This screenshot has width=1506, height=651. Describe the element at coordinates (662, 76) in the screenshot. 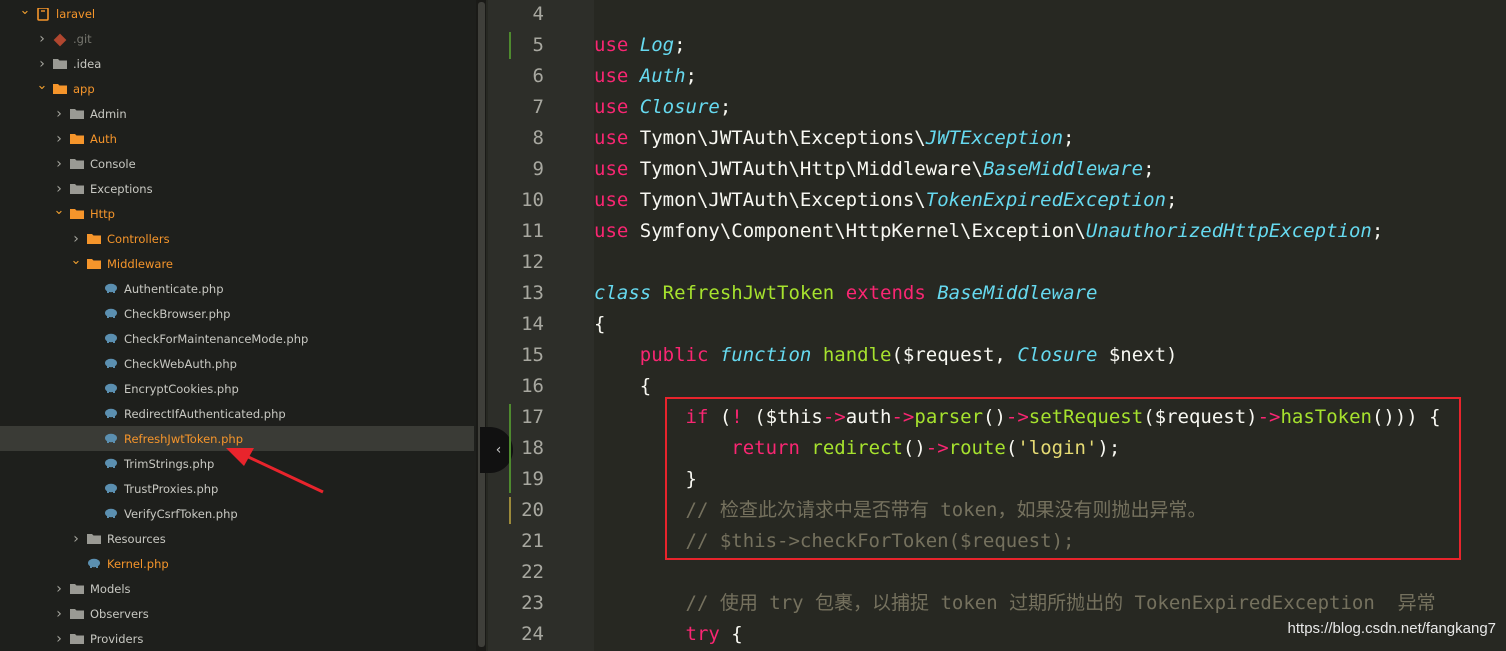

I see `code-token: Auth` at that location.